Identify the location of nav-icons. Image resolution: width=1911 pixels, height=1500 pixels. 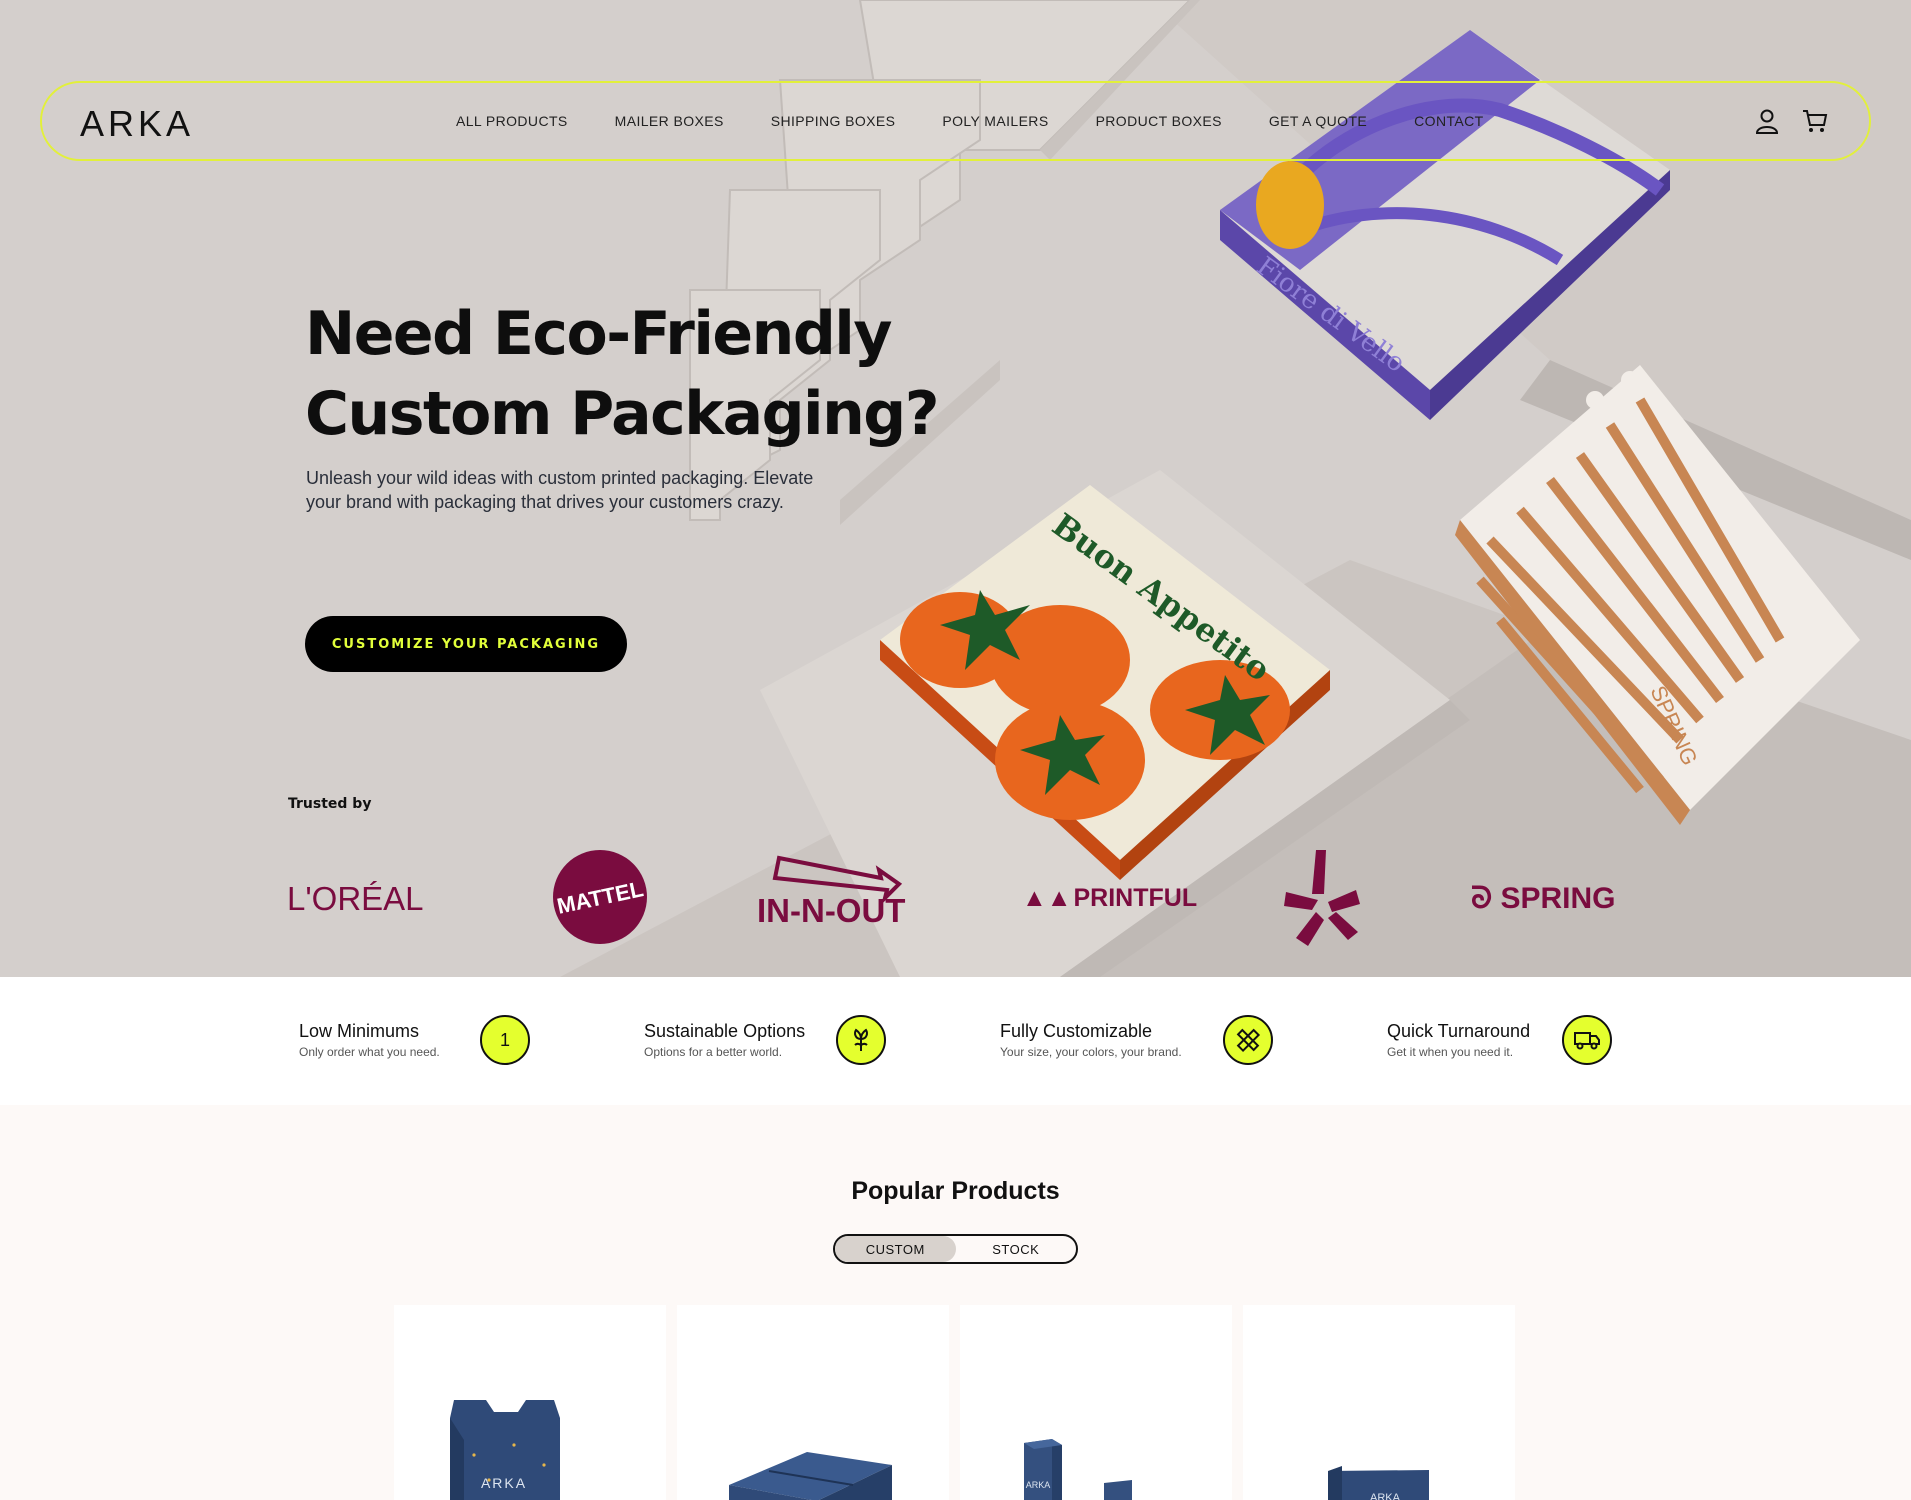
(1791, 121).